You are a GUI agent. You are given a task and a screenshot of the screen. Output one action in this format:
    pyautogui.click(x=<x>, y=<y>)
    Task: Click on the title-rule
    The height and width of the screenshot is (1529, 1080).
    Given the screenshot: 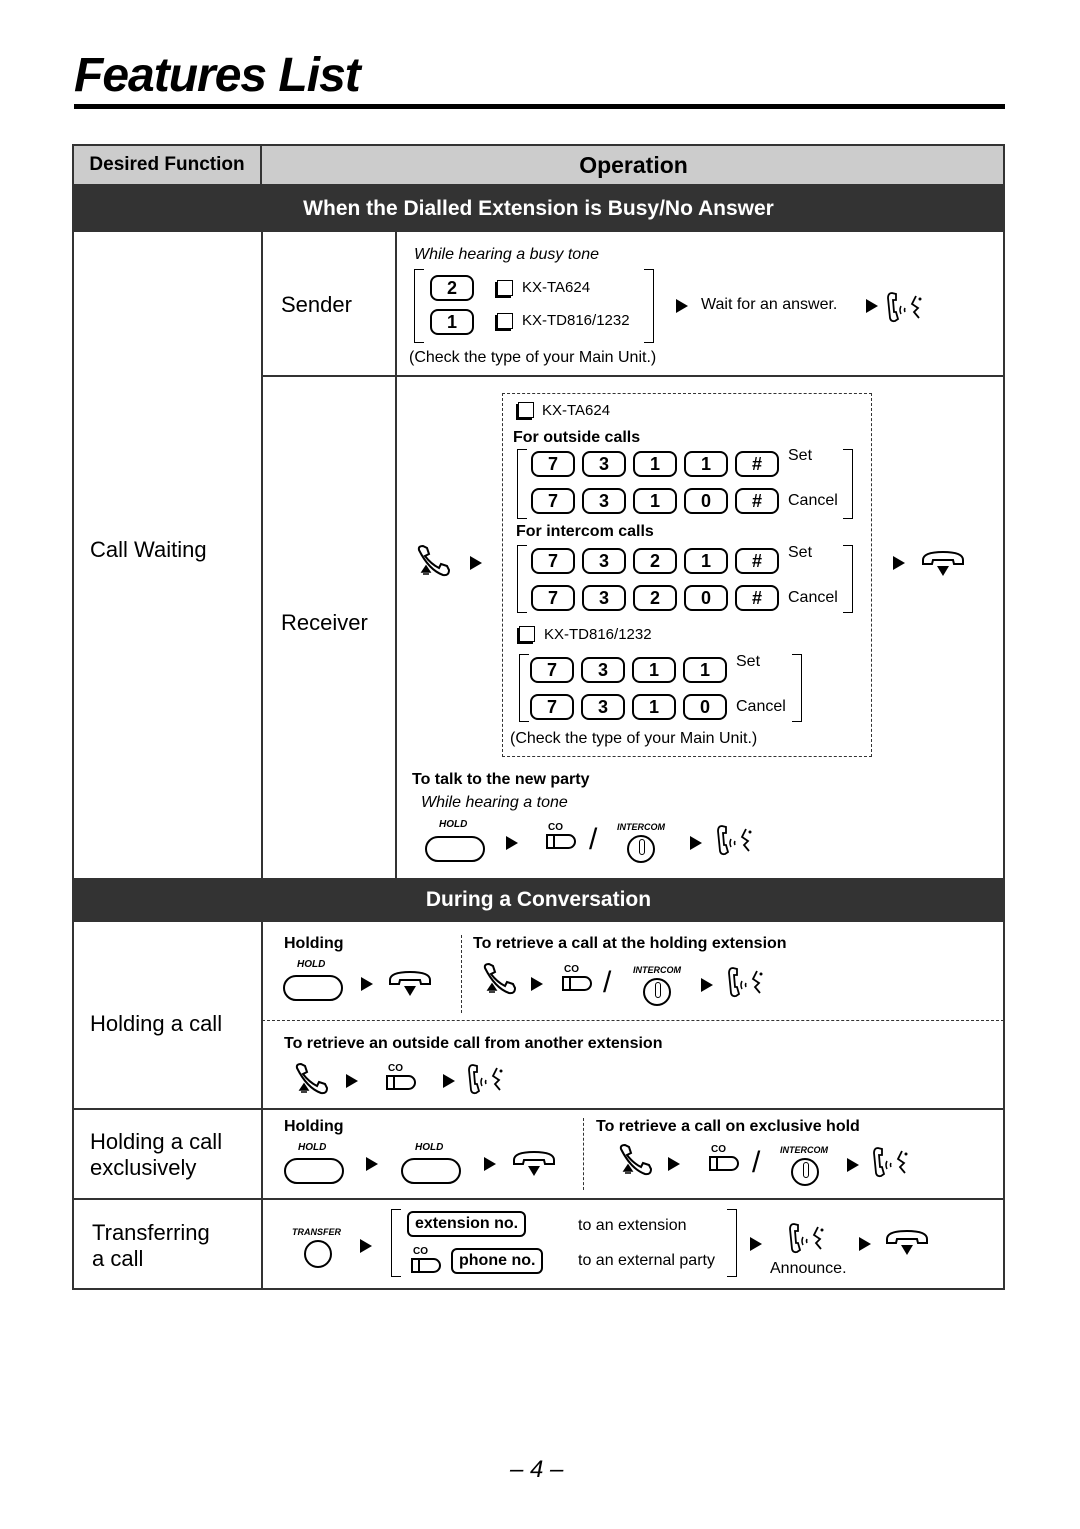 What is the action you would take?
    pyautogui.click(x=539, y=106)
    